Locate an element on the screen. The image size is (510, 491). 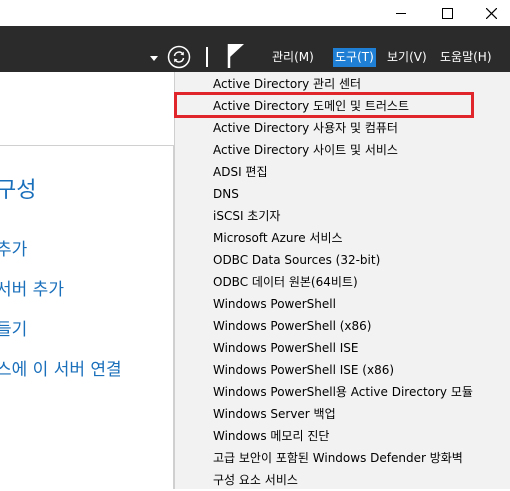
add-roles-link: 추가 is located at coordinates (13, 247).